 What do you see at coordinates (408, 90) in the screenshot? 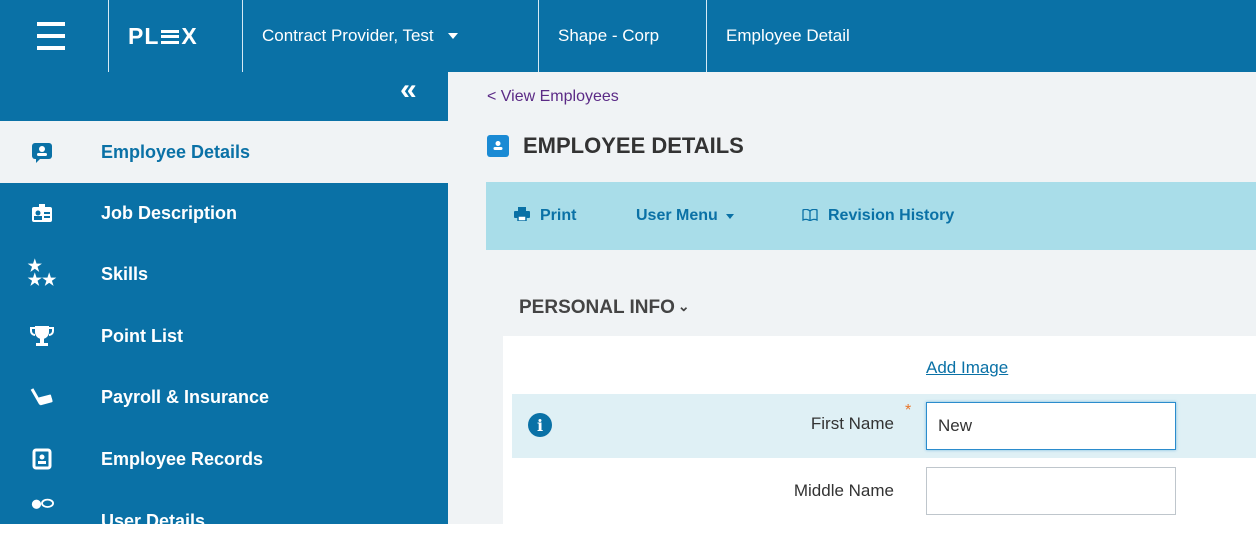
I see `collapse-sidebar-icon: «` at bounding box center [408, 90].